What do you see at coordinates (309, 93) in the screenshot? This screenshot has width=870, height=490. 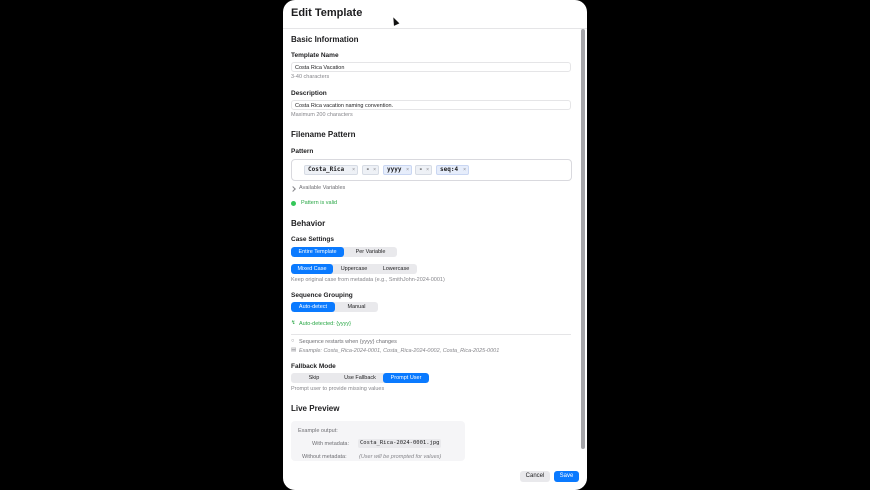 I see `description-label: Description` at bounding box center [309, 93].